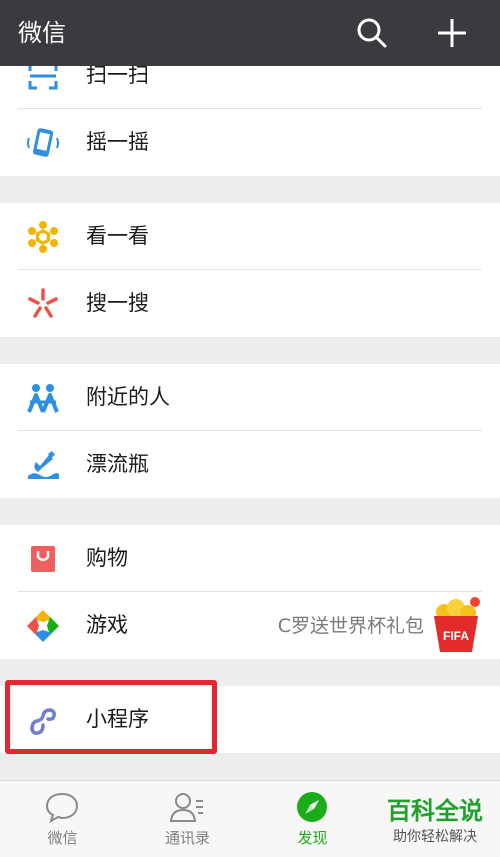  Describe the element at coordinates (250, 303) in the screenshot. I see `list-item-search: 搜一搜` at that location.